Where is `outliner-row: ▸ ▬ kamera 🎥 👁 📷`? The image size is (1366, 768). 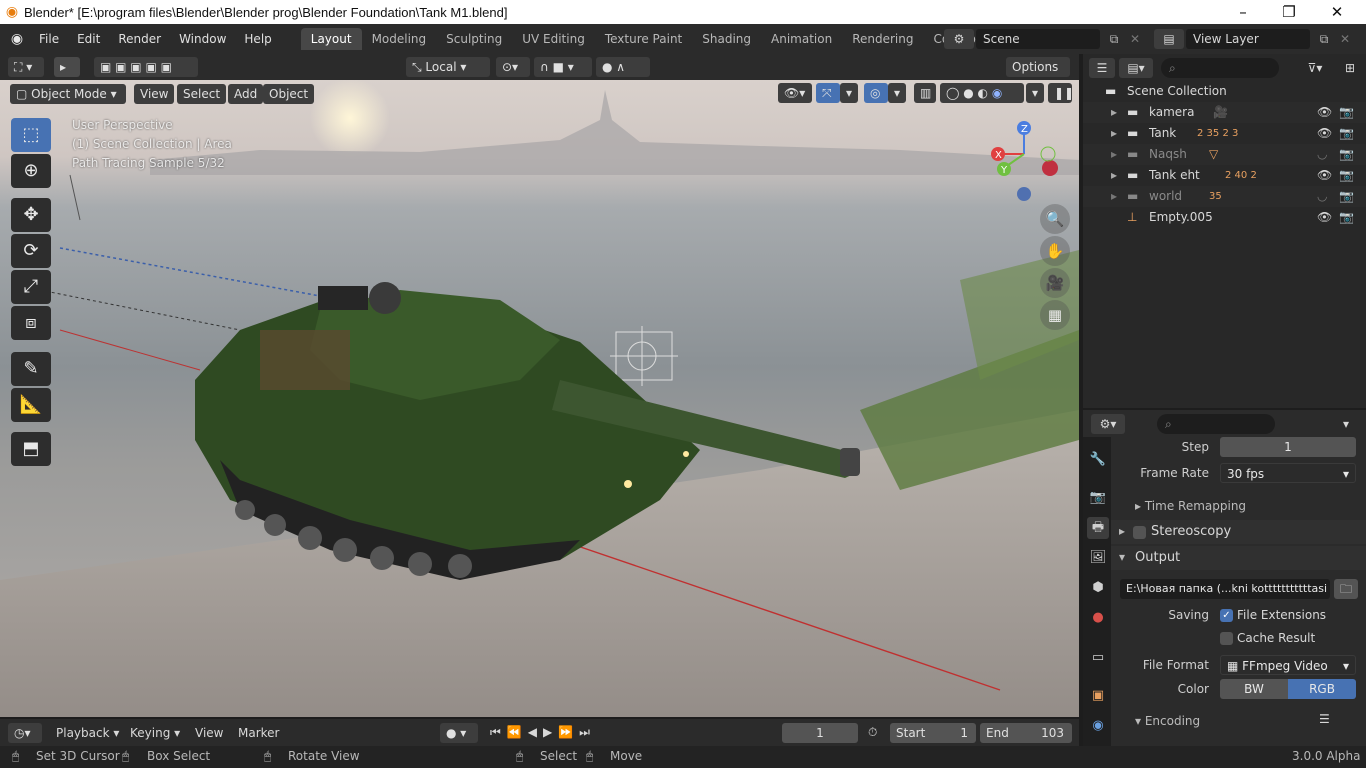
outliner-row: ▸ ▬ kamera 🎥 👁 📷 is located at coordinates (1224, 112).